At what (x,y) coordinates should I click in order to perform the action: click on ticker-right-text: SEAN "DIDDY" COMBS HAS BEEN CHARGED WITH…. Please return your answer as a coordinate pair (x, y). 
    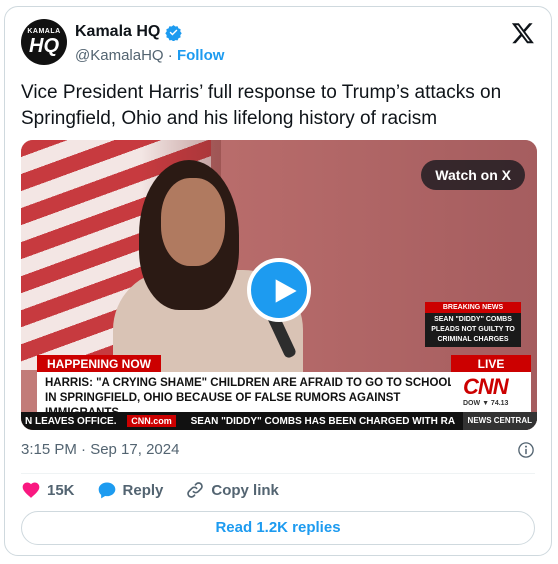
    Looking at the image, I should click on (323, 421).